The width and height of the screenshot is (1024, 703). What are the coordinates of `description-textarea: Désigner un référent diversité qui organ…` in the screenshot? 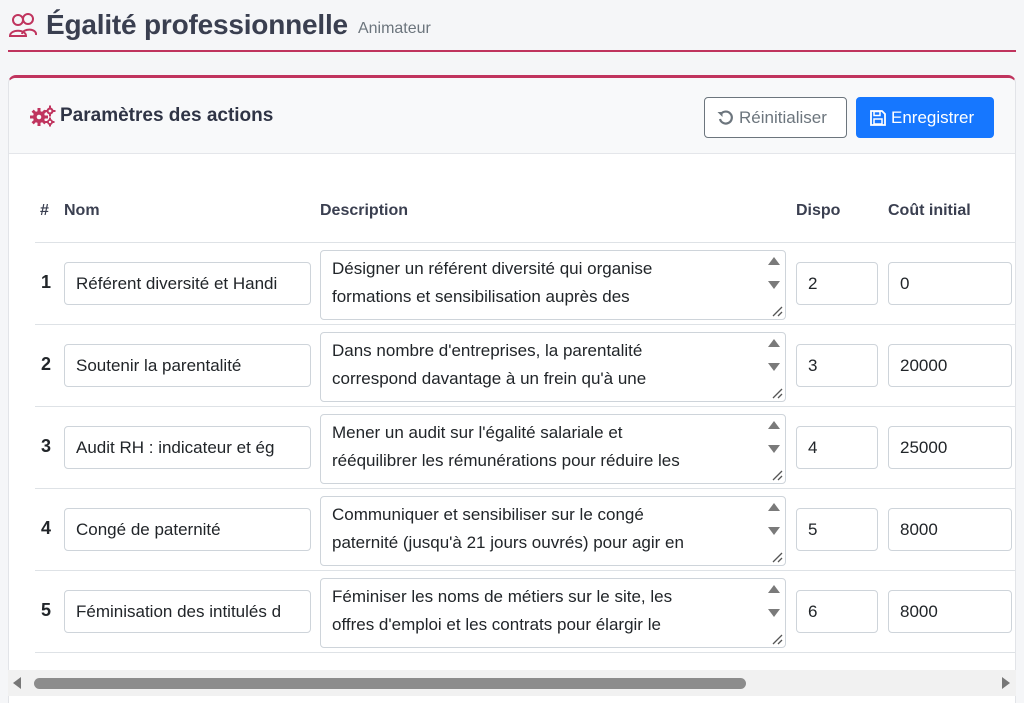 It's located at (553, 285).